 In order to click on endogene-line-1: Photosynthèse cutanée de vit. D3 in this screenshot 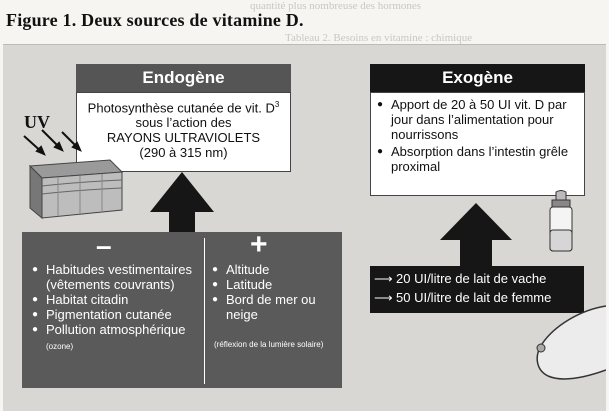, I will do `click(183, 108)`.